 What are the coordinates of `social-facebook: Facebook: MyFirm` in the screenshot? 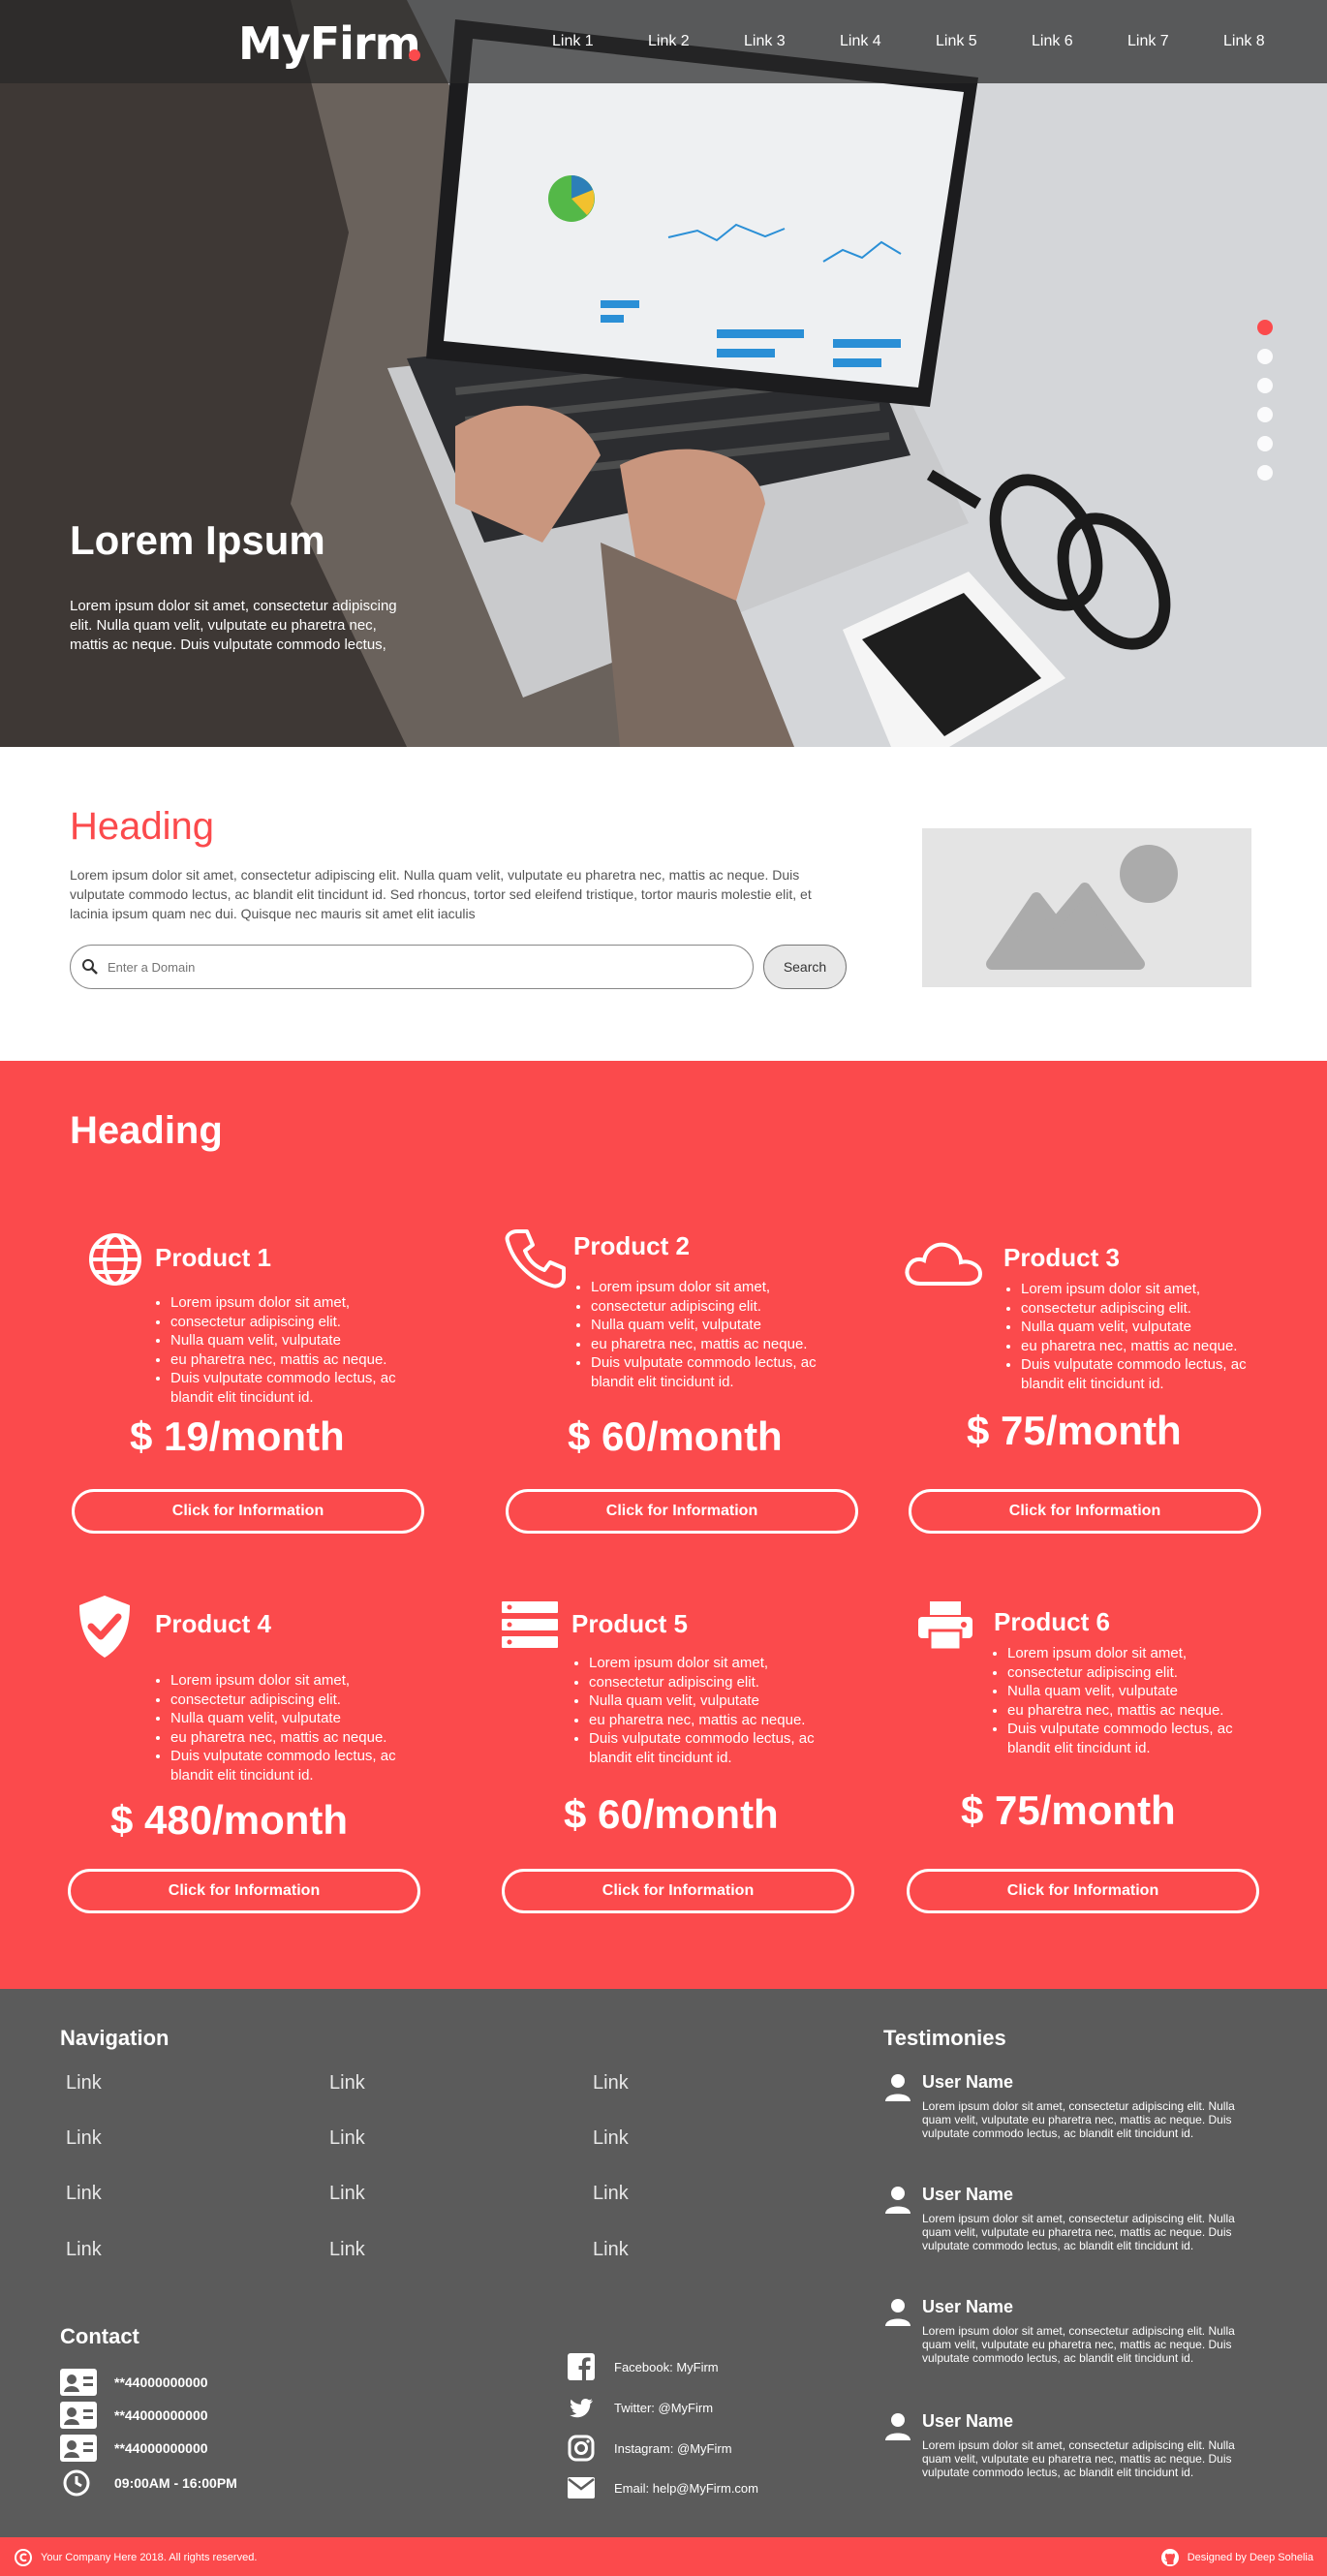 It's located at (643, 2366).